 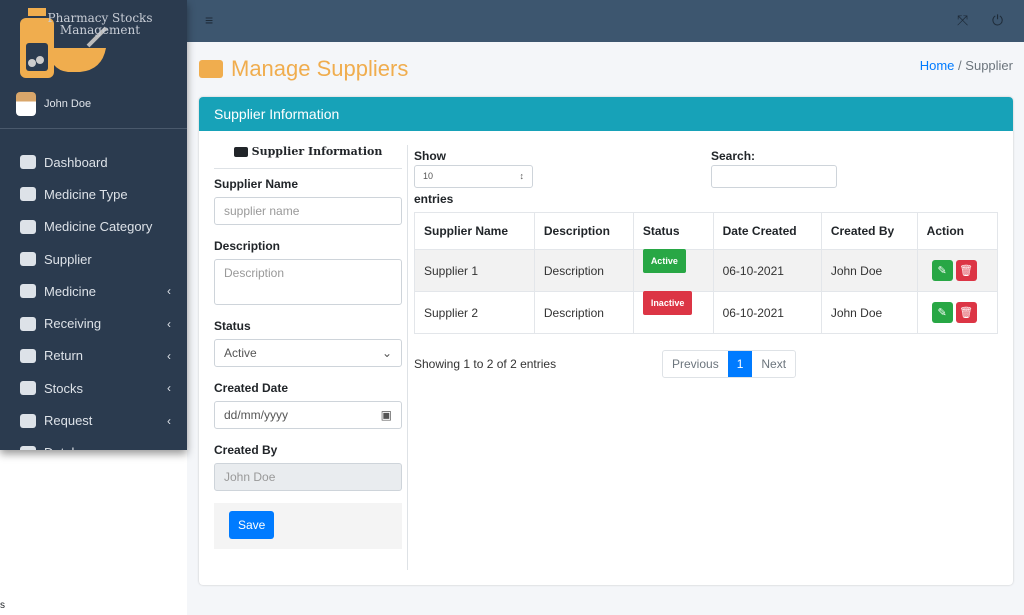 I want to click on save-button: Save, so click(x=252, y=525).